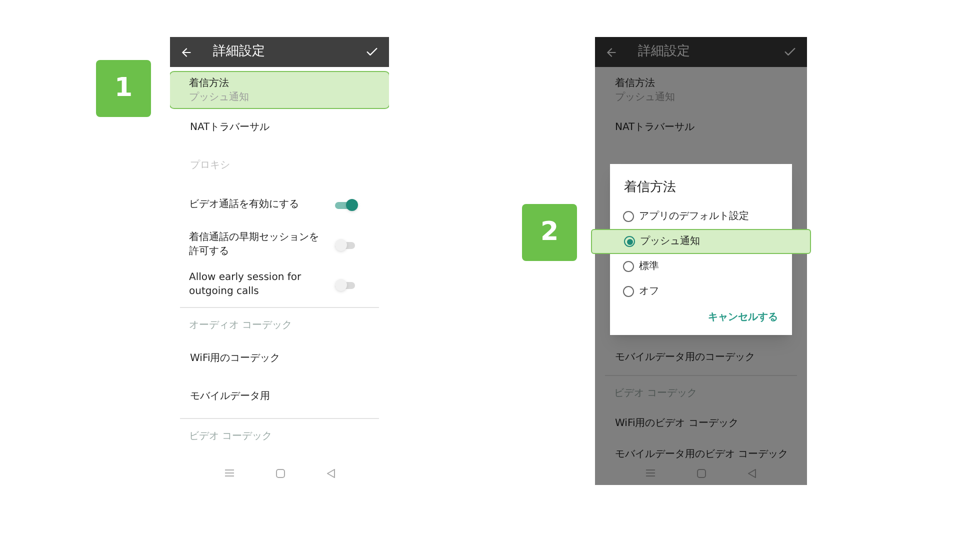  What do you see at coordinates (701, 291) in the screenshot?
I see `radio-option: オフ` at bounding box center [701, 291].